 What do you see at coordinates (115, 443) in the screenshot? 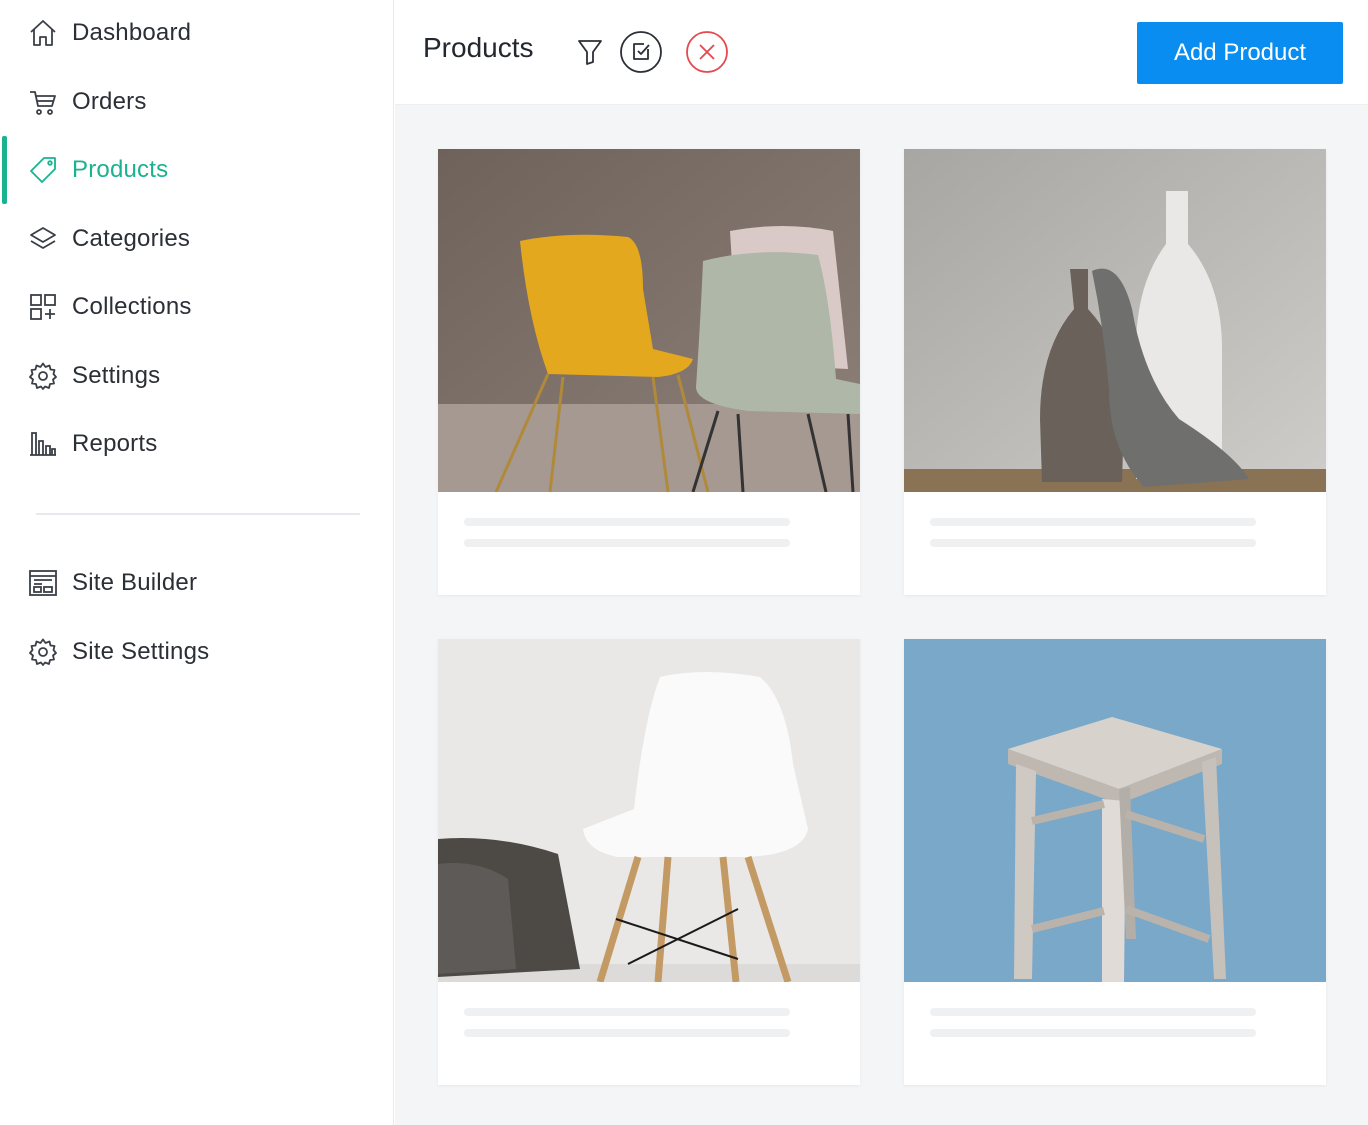
I see `sidebar-item-label: Reports` at bounding box center [115, 443].